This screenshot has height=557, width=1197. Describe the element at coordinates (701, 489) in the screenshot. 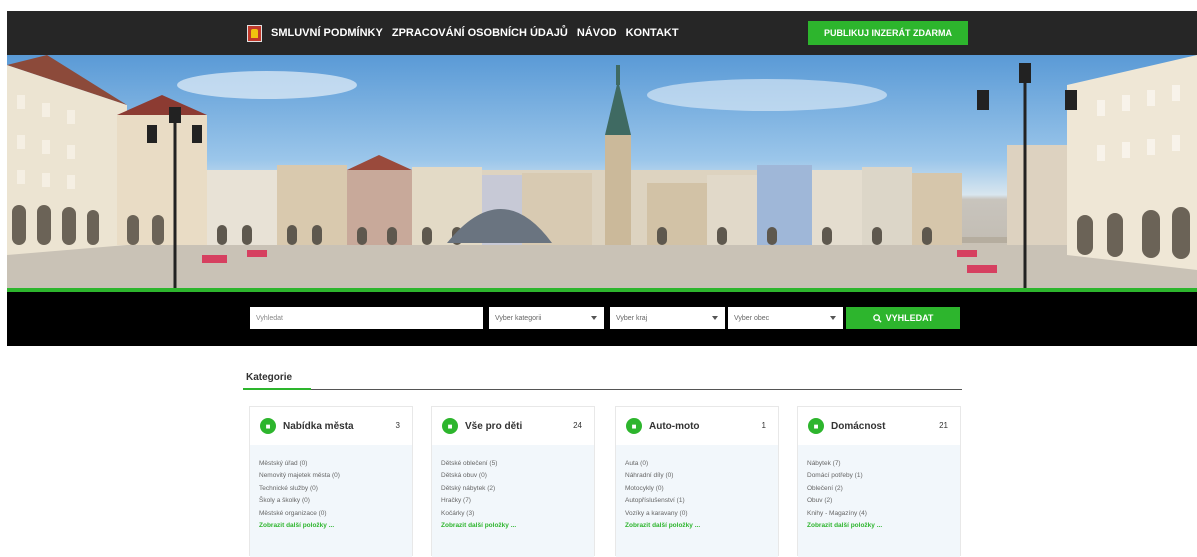

I see `category-link: Motocykly (0)` at that location.